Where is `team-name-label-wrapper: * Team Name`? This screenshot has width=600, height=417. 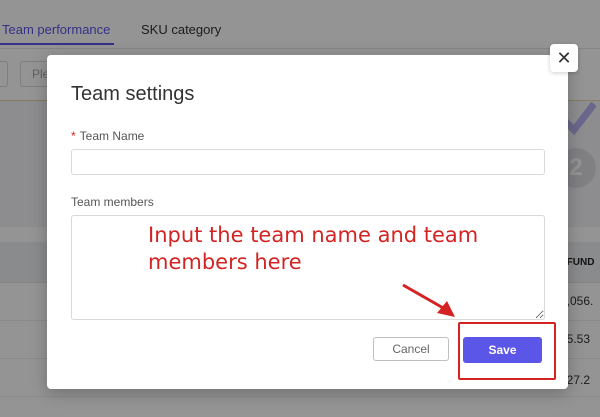 team-name-label-wrapper: * Team Name is located at coordinates (107, 136).